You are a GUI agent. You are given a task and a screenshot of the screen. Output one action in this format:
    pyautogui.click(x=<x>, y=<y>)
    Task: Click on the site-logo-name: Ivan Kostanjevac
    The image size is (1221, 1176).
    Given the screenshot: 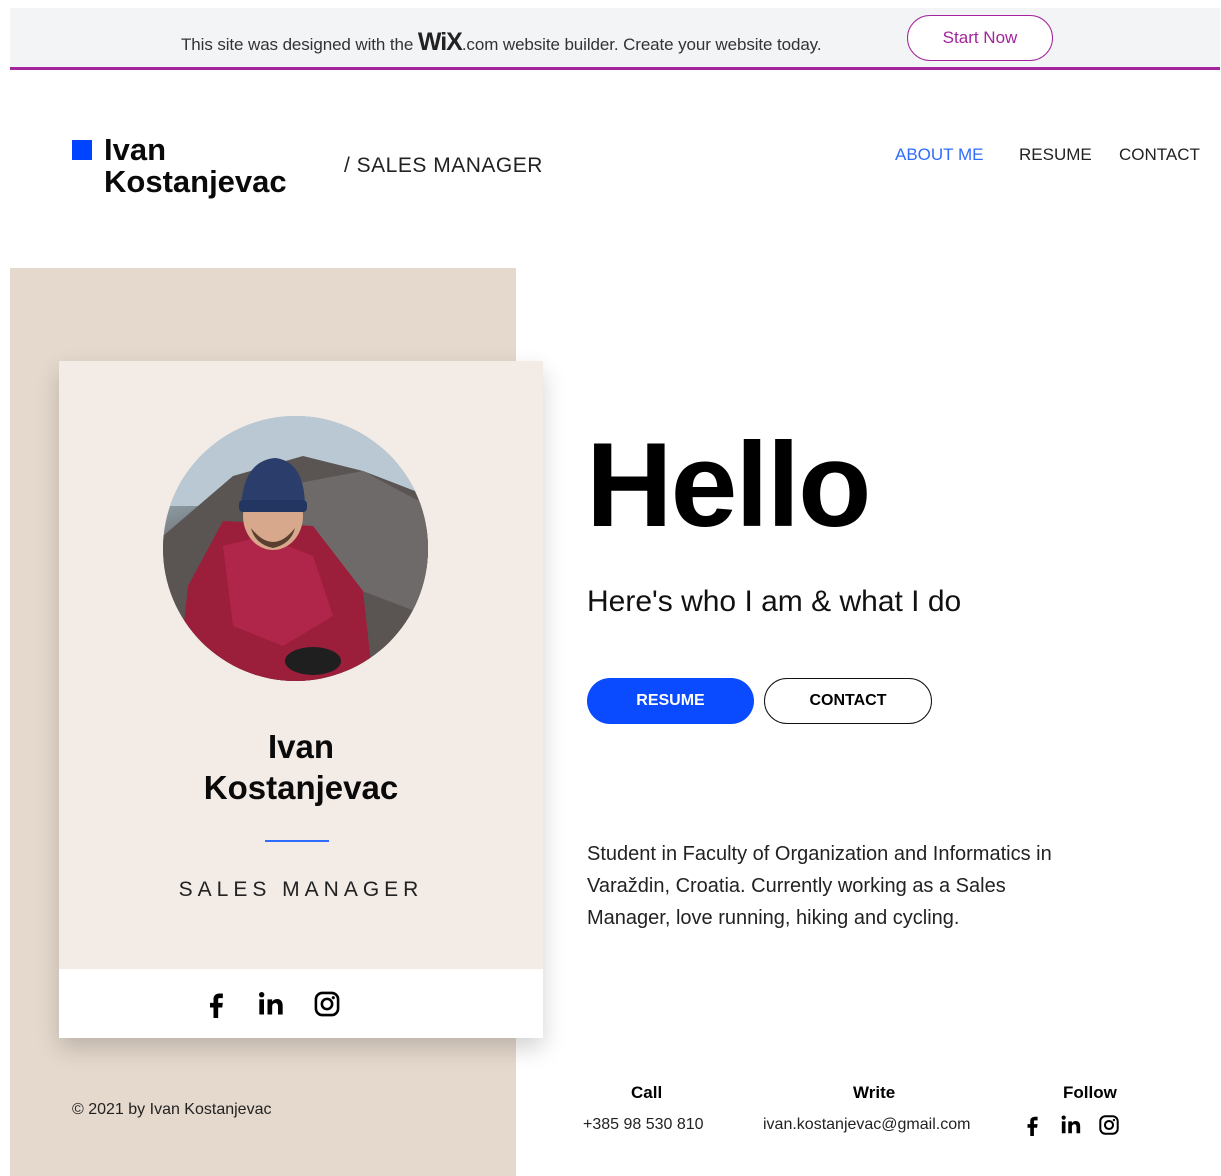 What is the action you would take?
    pyautogui.click(x=195, y=166)
    